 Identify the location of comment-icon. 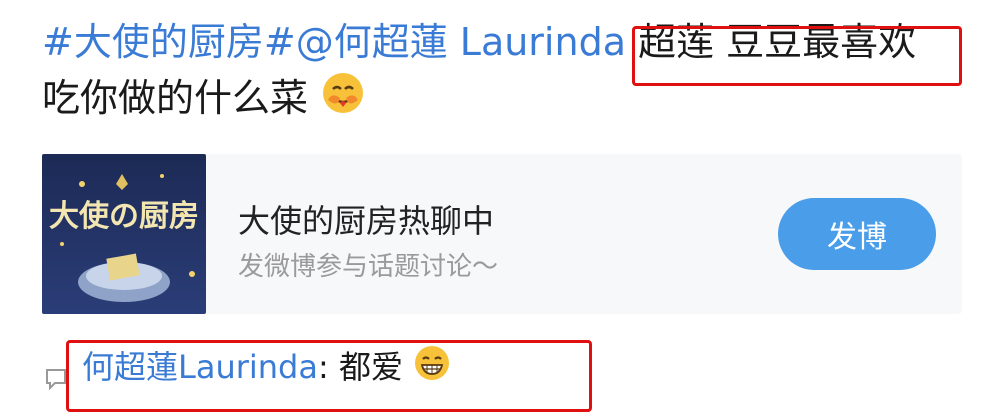
(56, 374).